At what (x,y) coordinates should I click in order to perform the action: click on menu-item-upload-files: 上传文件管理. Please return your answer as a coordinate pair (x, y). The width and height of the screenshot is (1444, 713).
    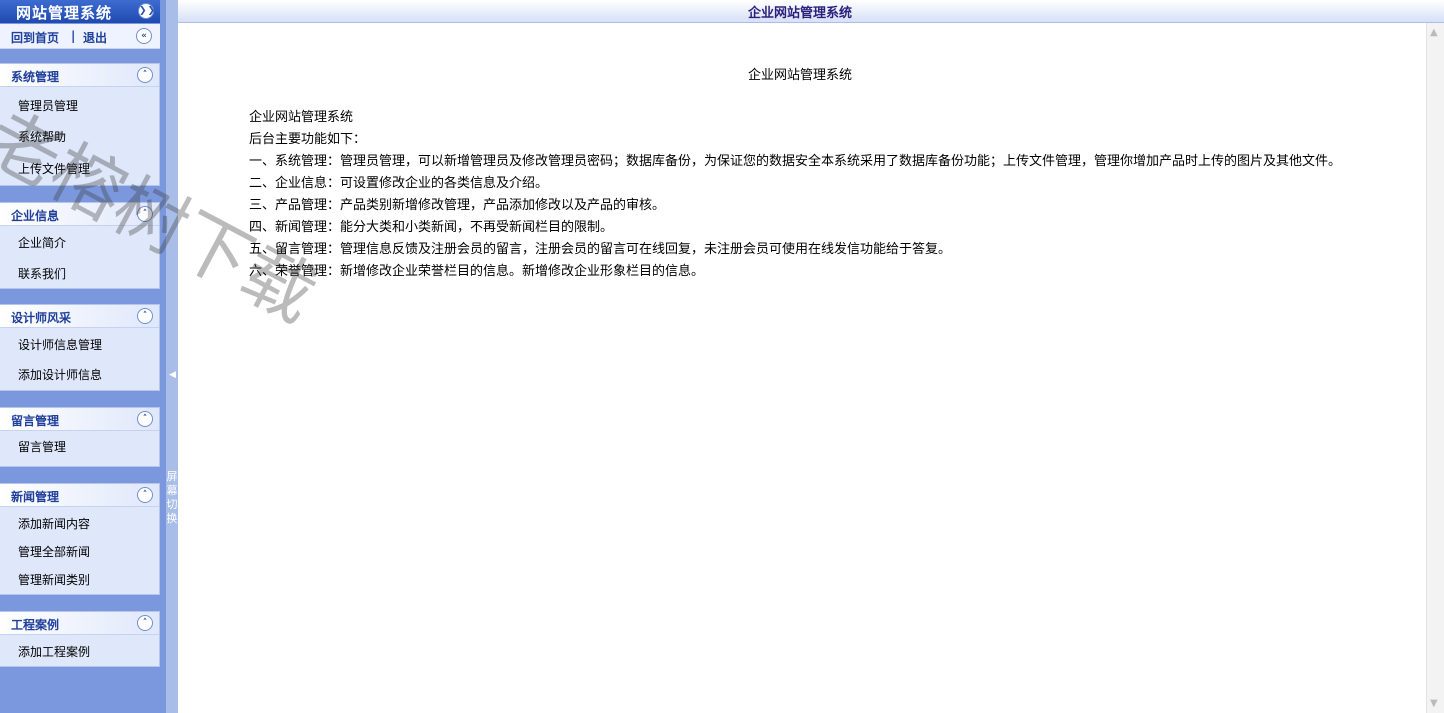
    Looking at the image, I should click on (54, 168).